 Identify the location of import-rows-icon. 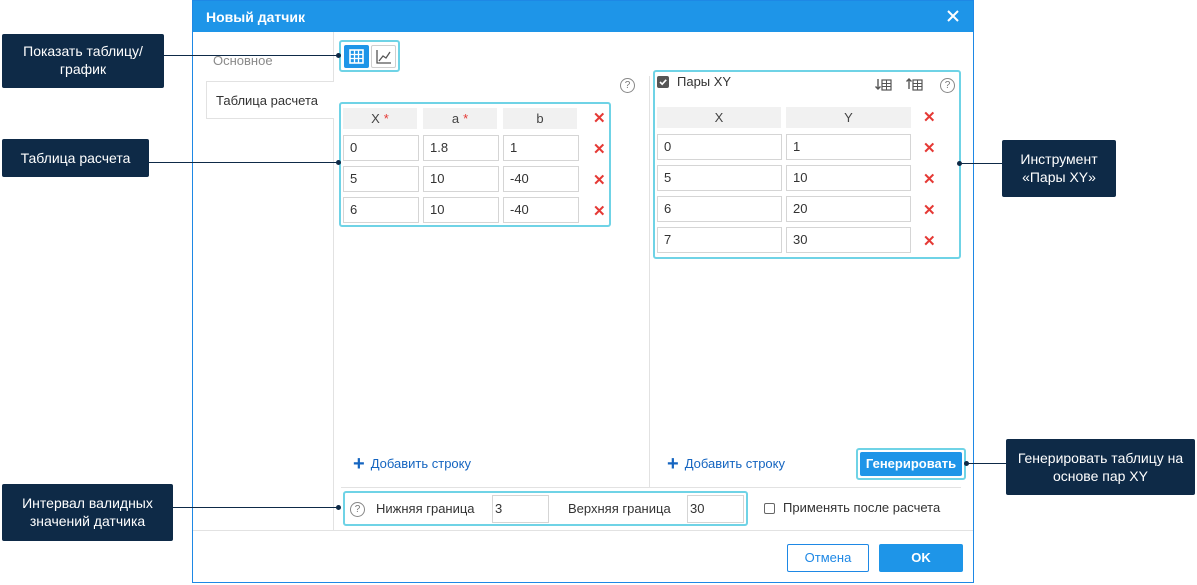
(883, 85).